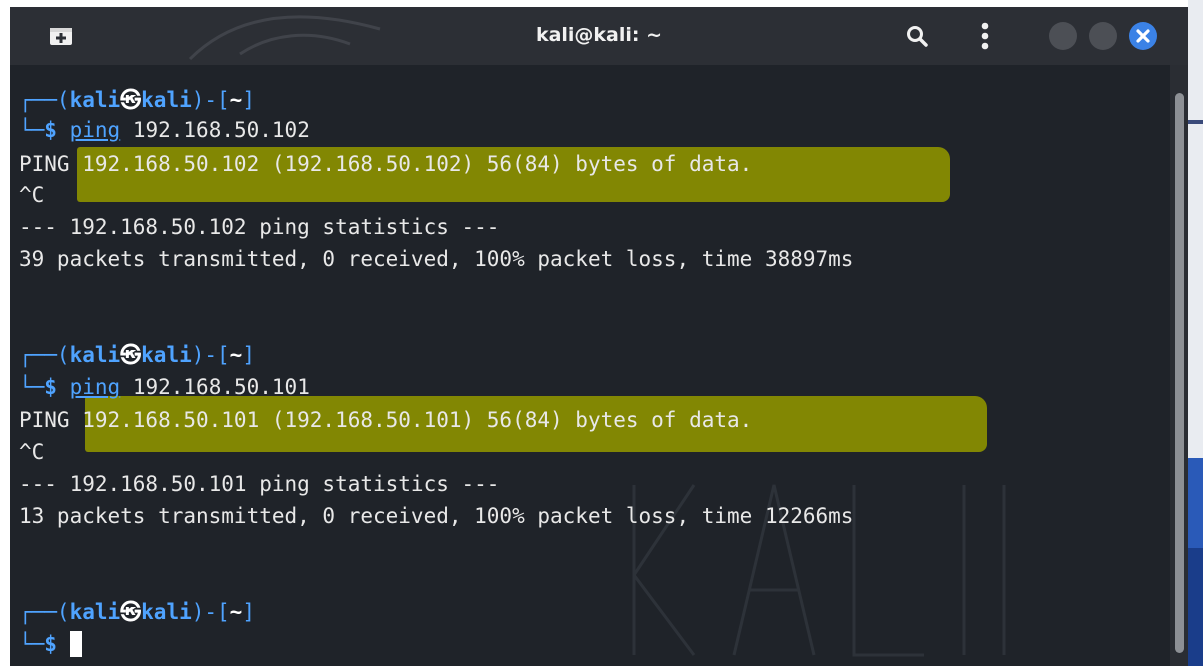 The width and height of the screenshot is (1203, 666). What do you see at coordinates (819, 570) in the screenshot?
I see `kali-logo-watermark-icon` at bounding box center [819, 570].